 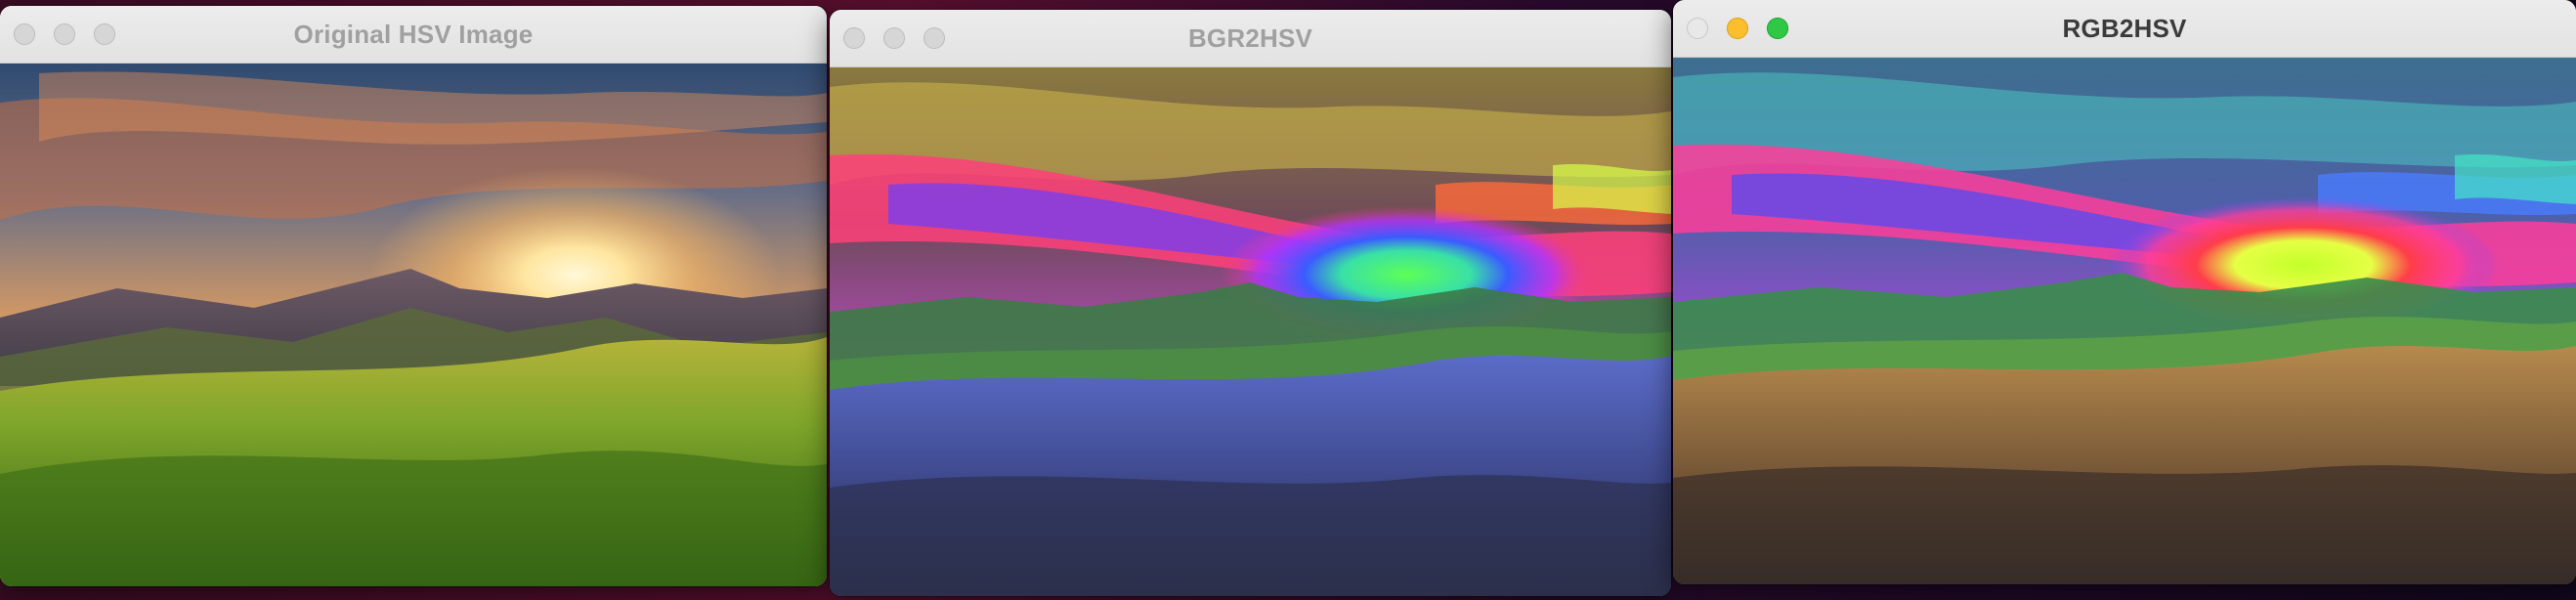 I want to click on window-title: Original HSV Image, so click(x=413, y=34).